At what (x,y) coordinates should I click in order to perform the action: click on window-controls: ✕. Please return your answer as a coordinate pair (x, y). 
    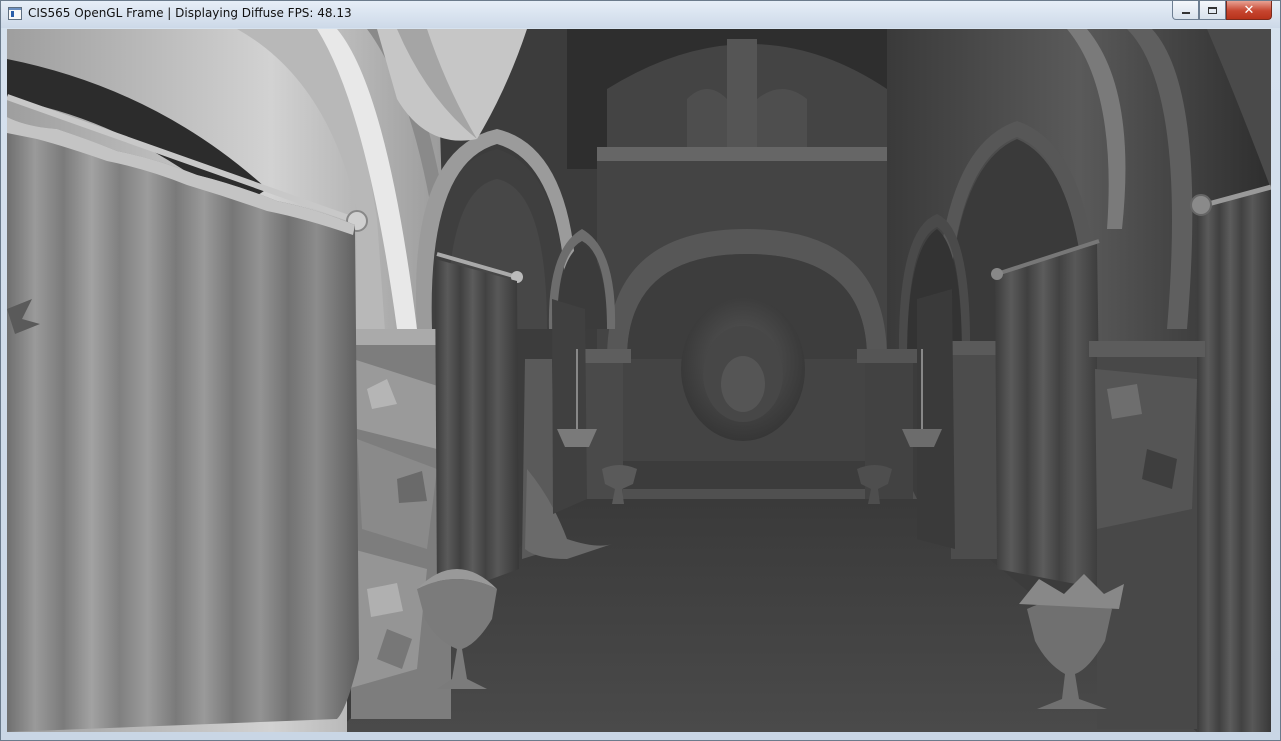
    Looking at the image, I should click on (1222, 11).